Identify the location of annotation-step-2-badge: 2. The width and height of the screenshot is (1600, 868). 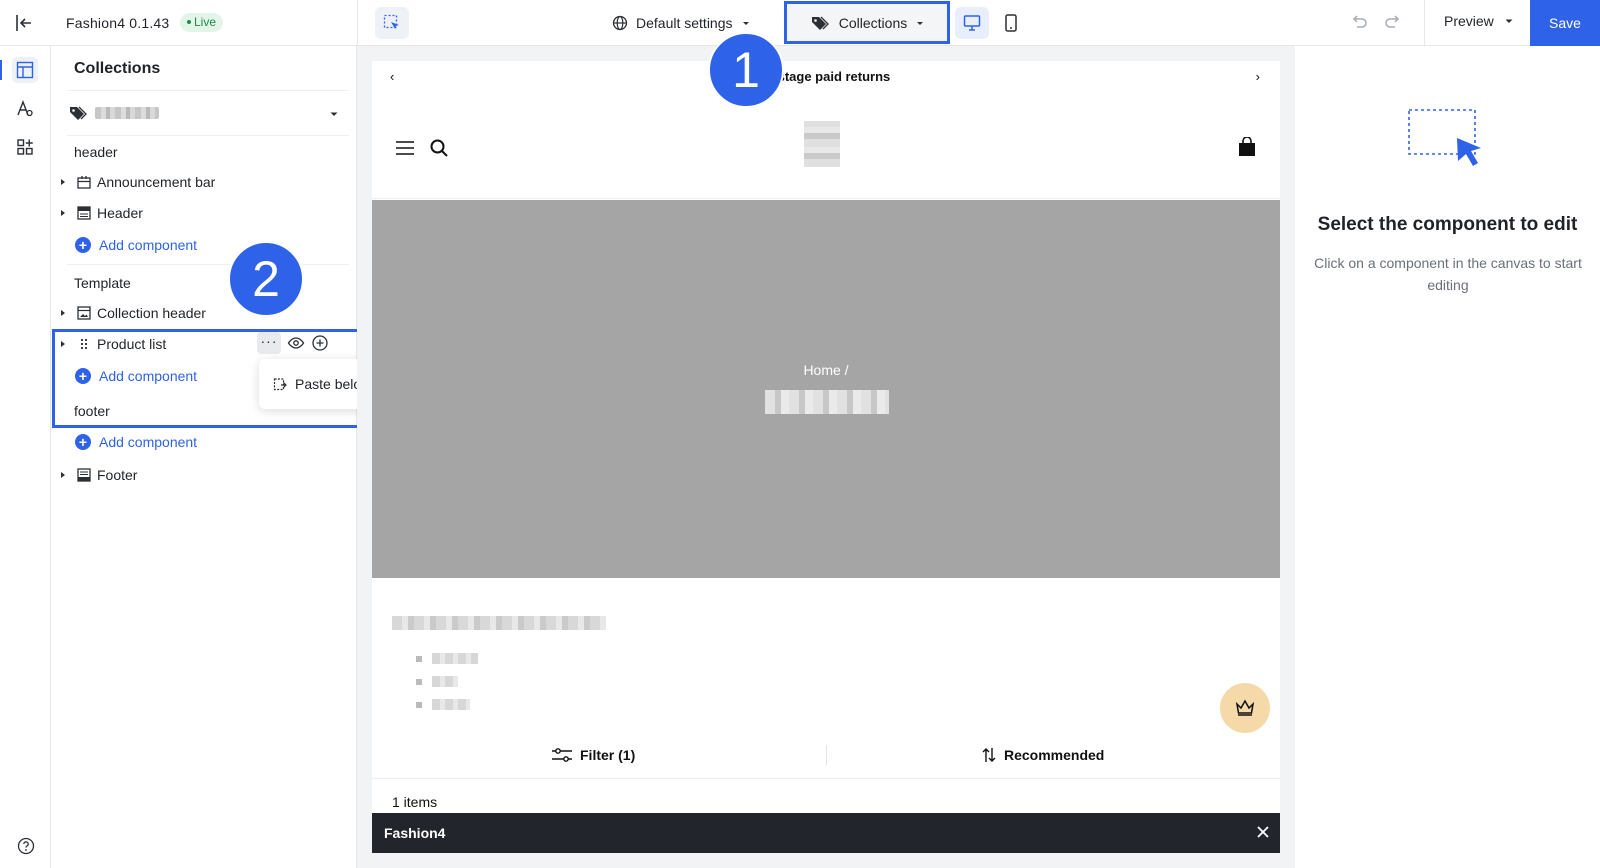
(266, 279).